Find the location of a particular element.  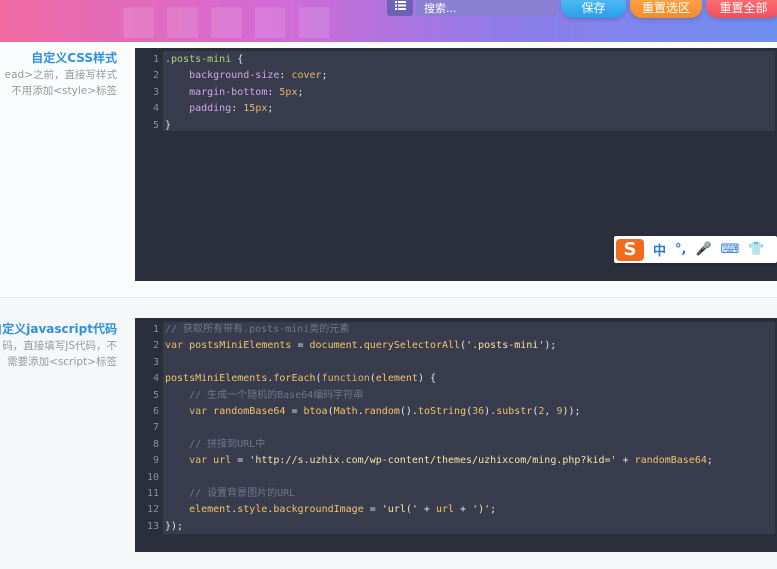

css-line-text: background-size: cover; is located at coordinates (246, 76).